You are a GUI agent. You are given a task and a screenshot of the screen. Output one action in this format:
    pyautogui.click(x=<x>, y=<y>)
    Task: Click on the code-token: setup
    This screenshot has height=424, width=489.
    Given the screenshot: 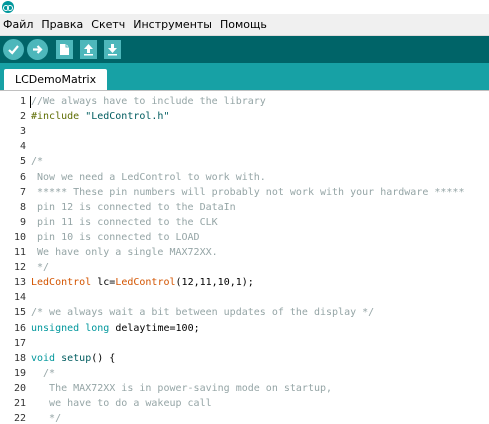 What is the action you would take?
    pyautogui.click(x=76, y=358)
    